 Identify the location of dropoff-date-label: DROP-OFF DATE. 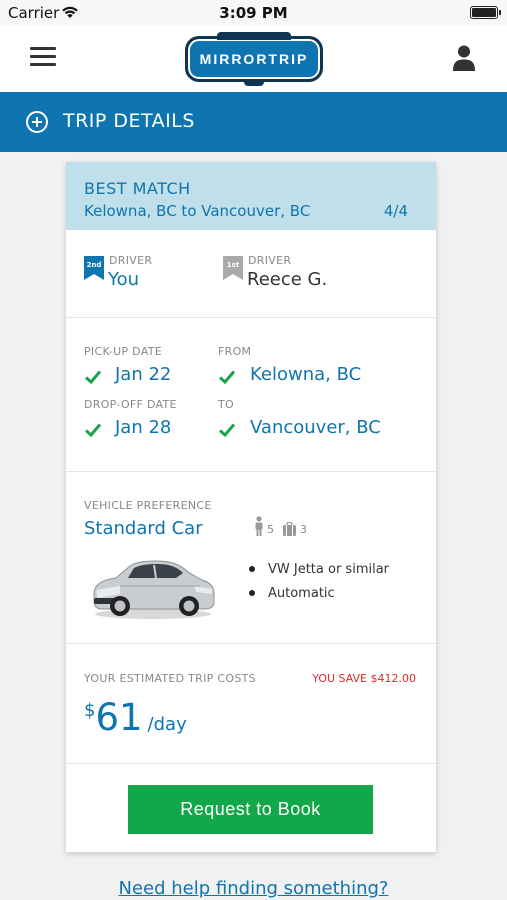
(130, 404).